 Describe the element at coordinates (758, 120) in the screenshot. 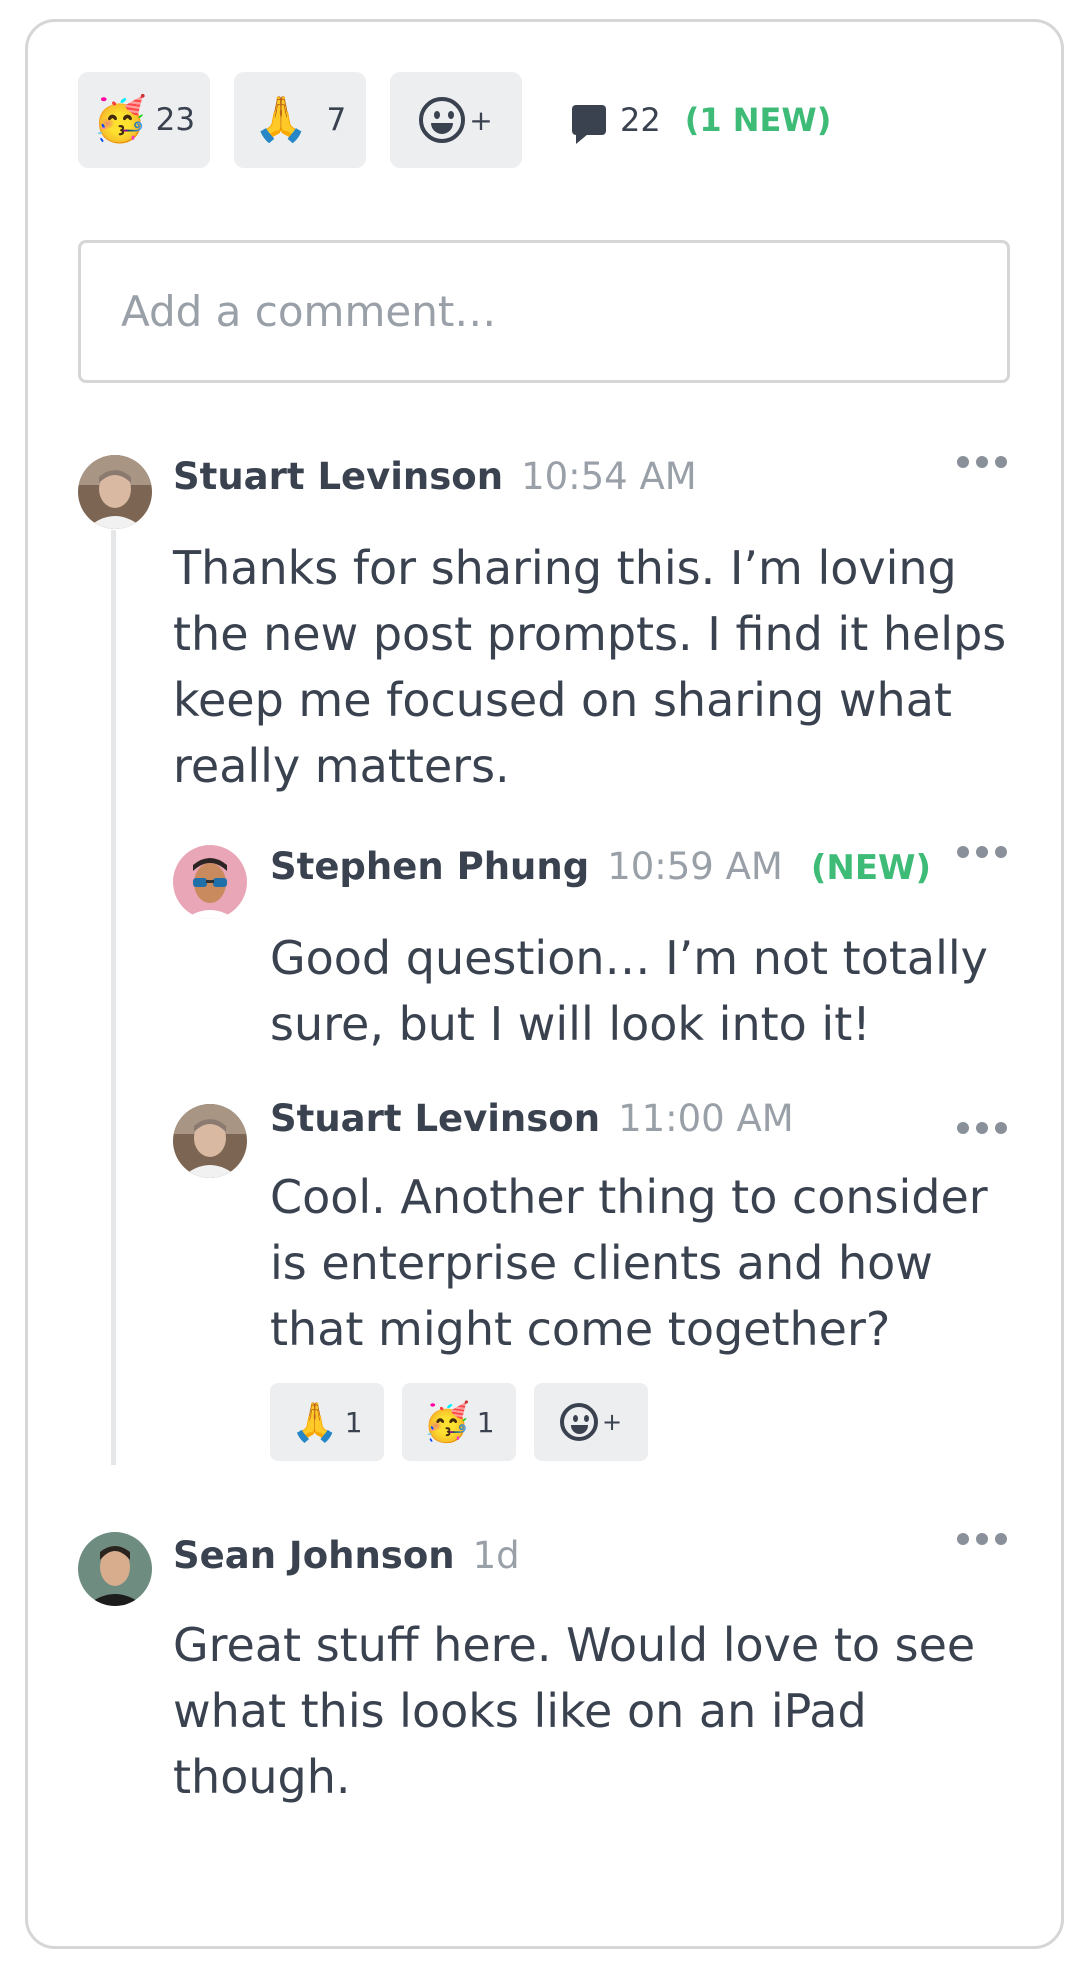

I see `new-comments-badge: (1 NEW)` at that location.